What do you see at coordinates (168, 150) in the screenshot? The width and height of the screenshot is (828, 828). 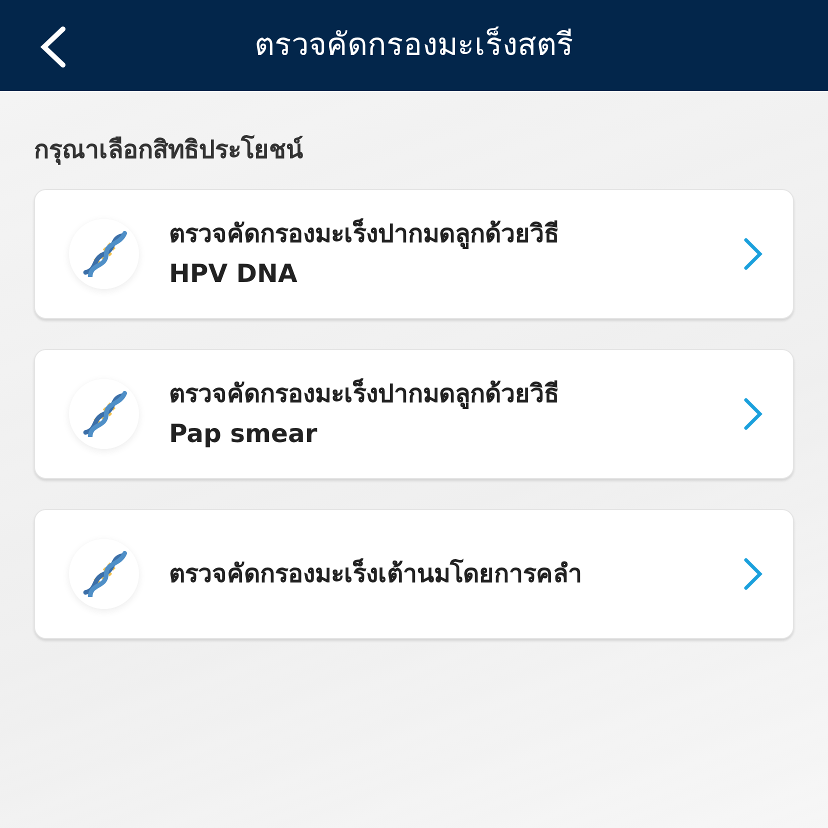 I see `section-label: กรุณาเลือกสิทธิประโยชน์` at bounding box center [168, 150].